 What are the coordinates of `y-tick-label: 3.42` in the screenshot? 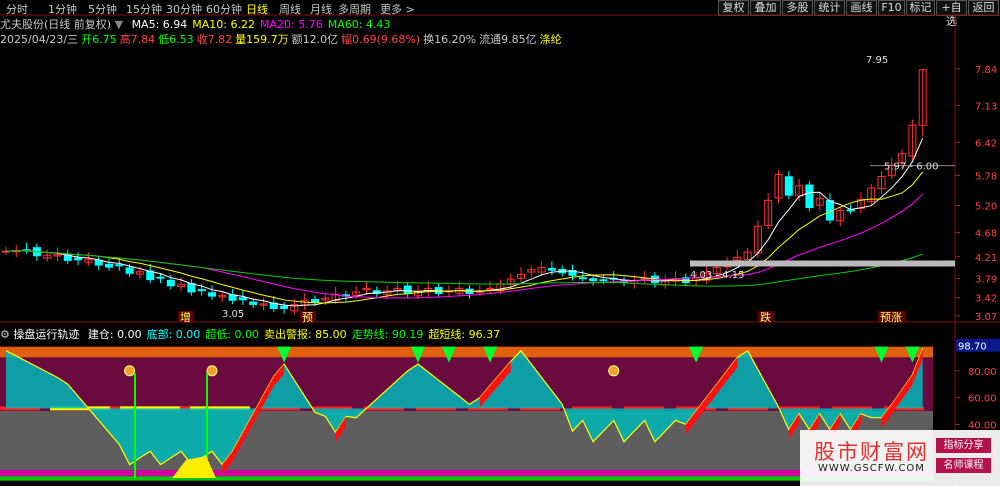 It's located at (986, 299).